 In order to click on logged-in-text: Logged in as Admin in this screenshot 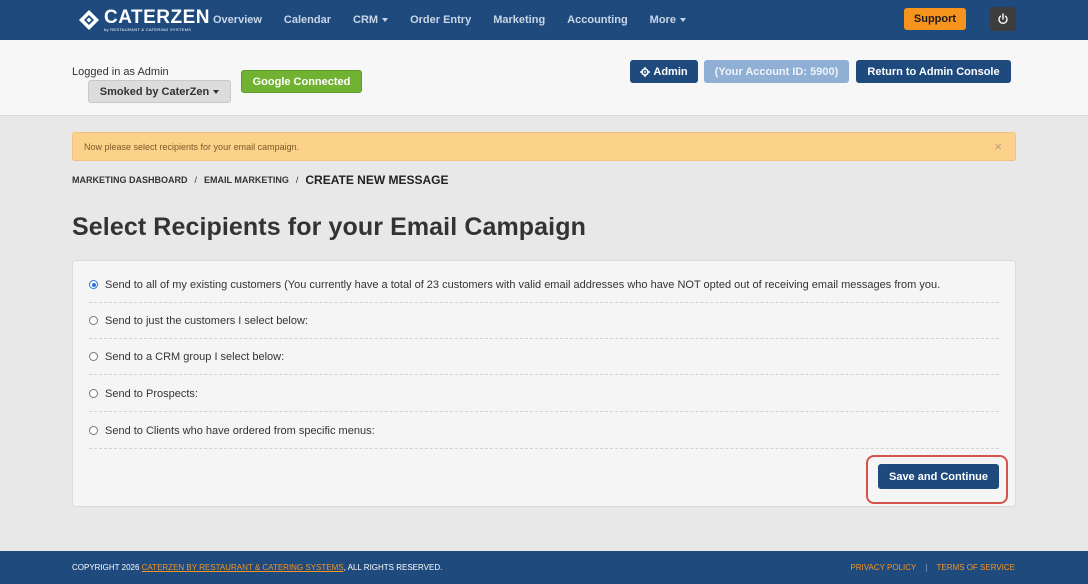, I will do `click(120, 72)`.